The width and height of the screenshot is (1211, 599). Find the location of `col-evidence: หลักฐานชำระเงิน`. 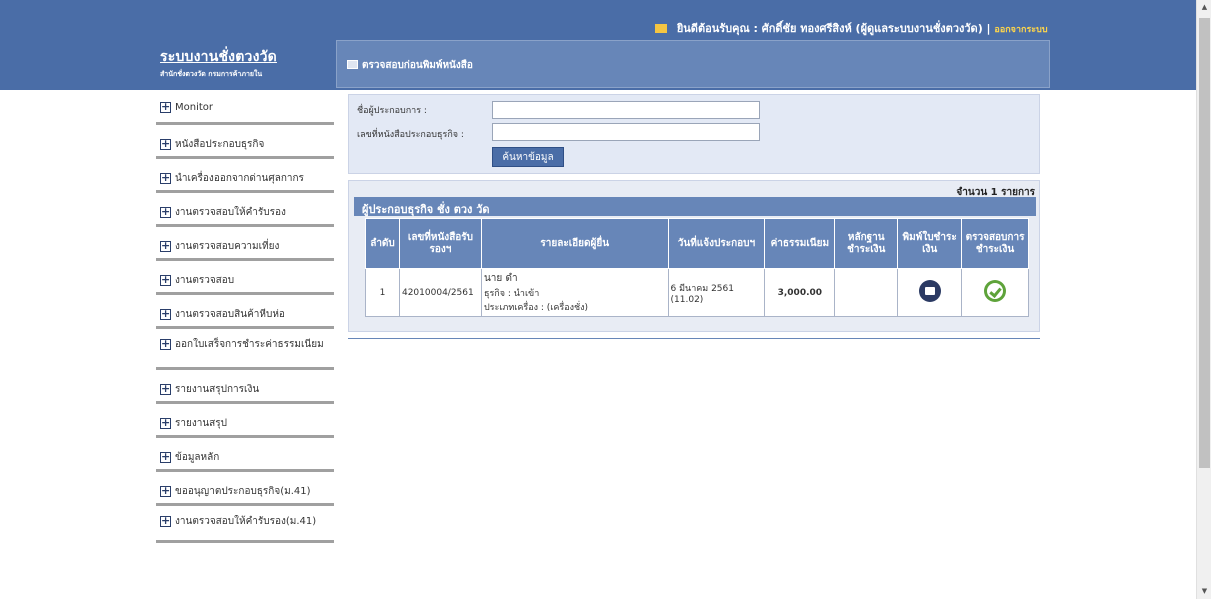

col-evidence: หลักฐานชำระเงิน is located at coordinates (866, 243).